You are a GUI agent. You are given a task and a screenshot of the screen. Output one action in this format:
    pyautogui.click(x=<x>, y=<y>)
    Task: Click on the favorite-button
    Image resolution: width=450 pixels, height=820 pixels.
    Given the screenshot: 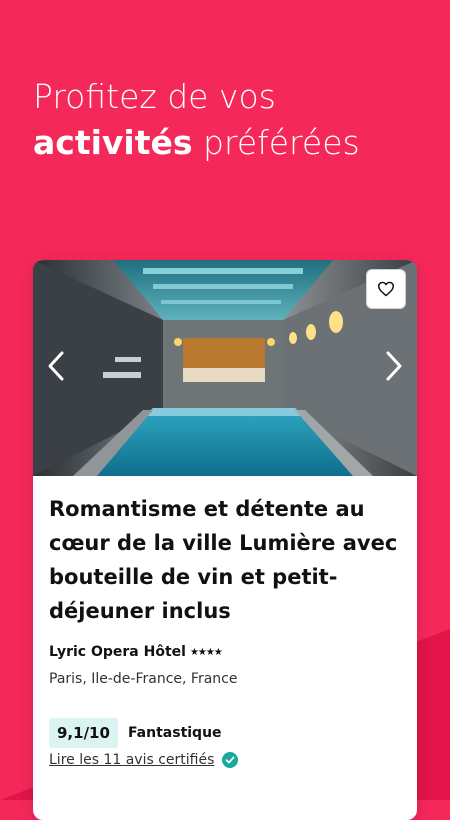 What is the action you would take?
    pyautogui.click(x=386, y=289)
    